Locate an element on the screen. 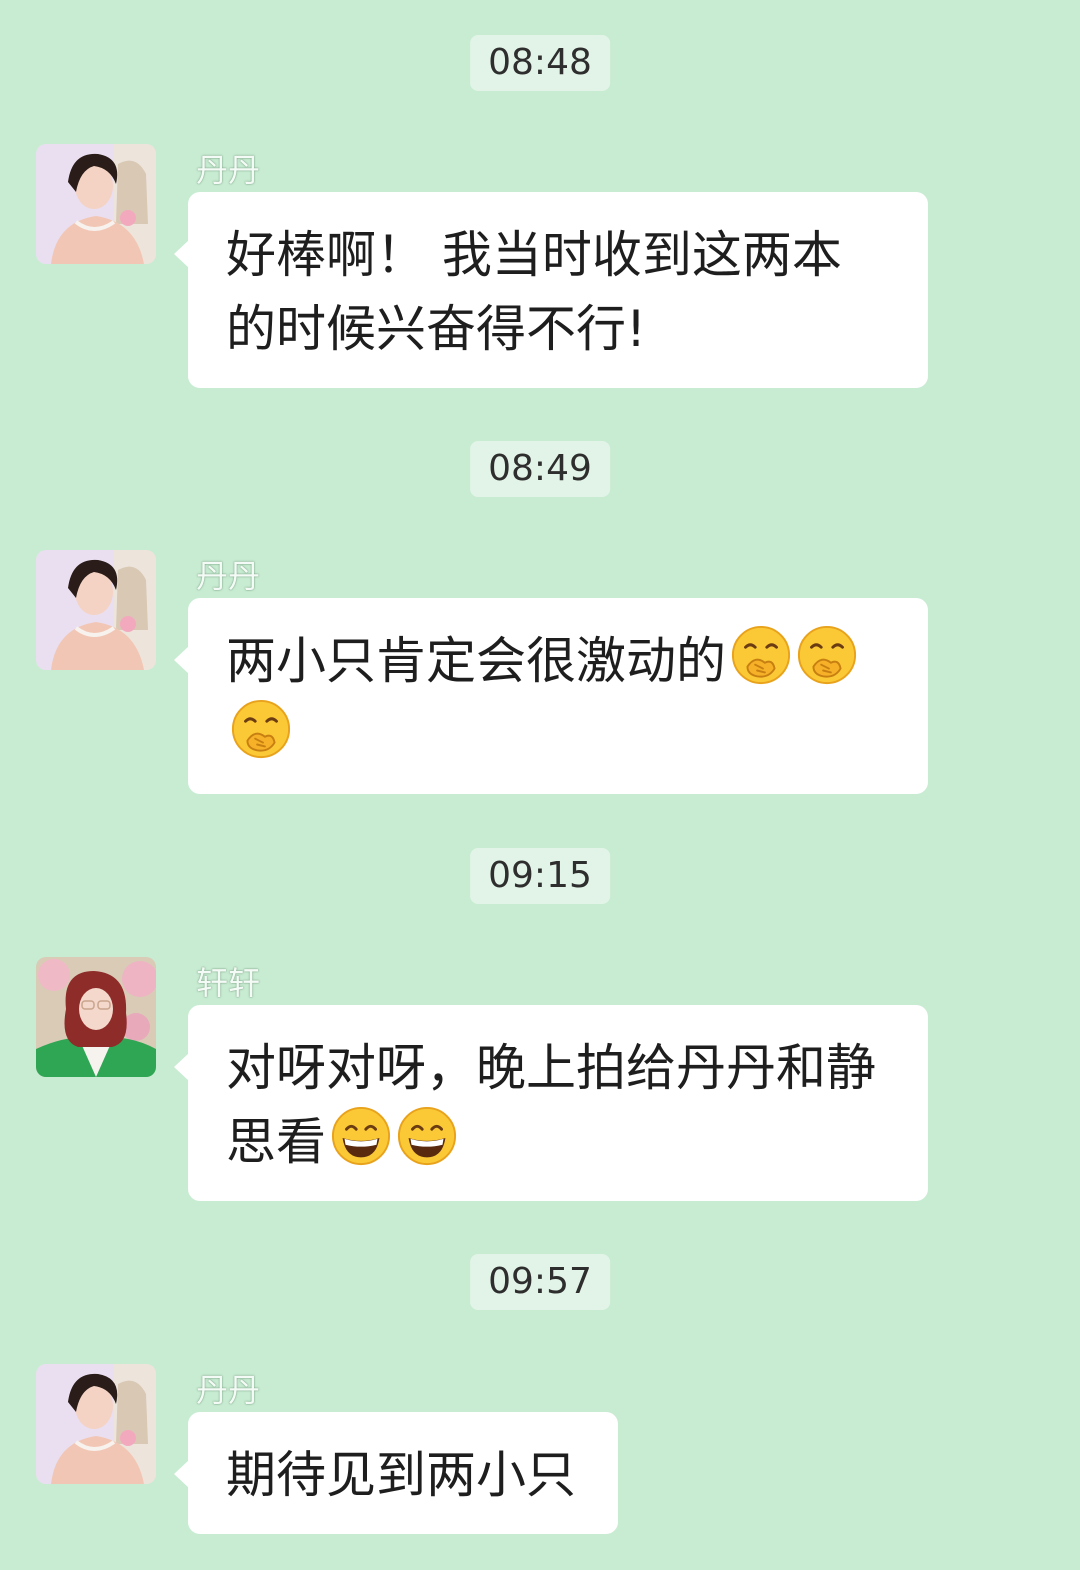 The image size is (1080, 1570). message-text: 对呀对呀，晚上拍给丹丹和静思看 is located at coordinates (551, 1105).